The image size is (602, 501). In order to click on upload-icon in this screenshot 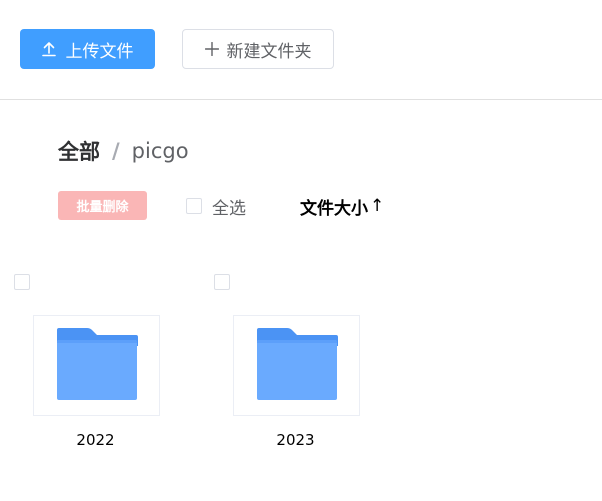, I will do `click(48, 49)`.